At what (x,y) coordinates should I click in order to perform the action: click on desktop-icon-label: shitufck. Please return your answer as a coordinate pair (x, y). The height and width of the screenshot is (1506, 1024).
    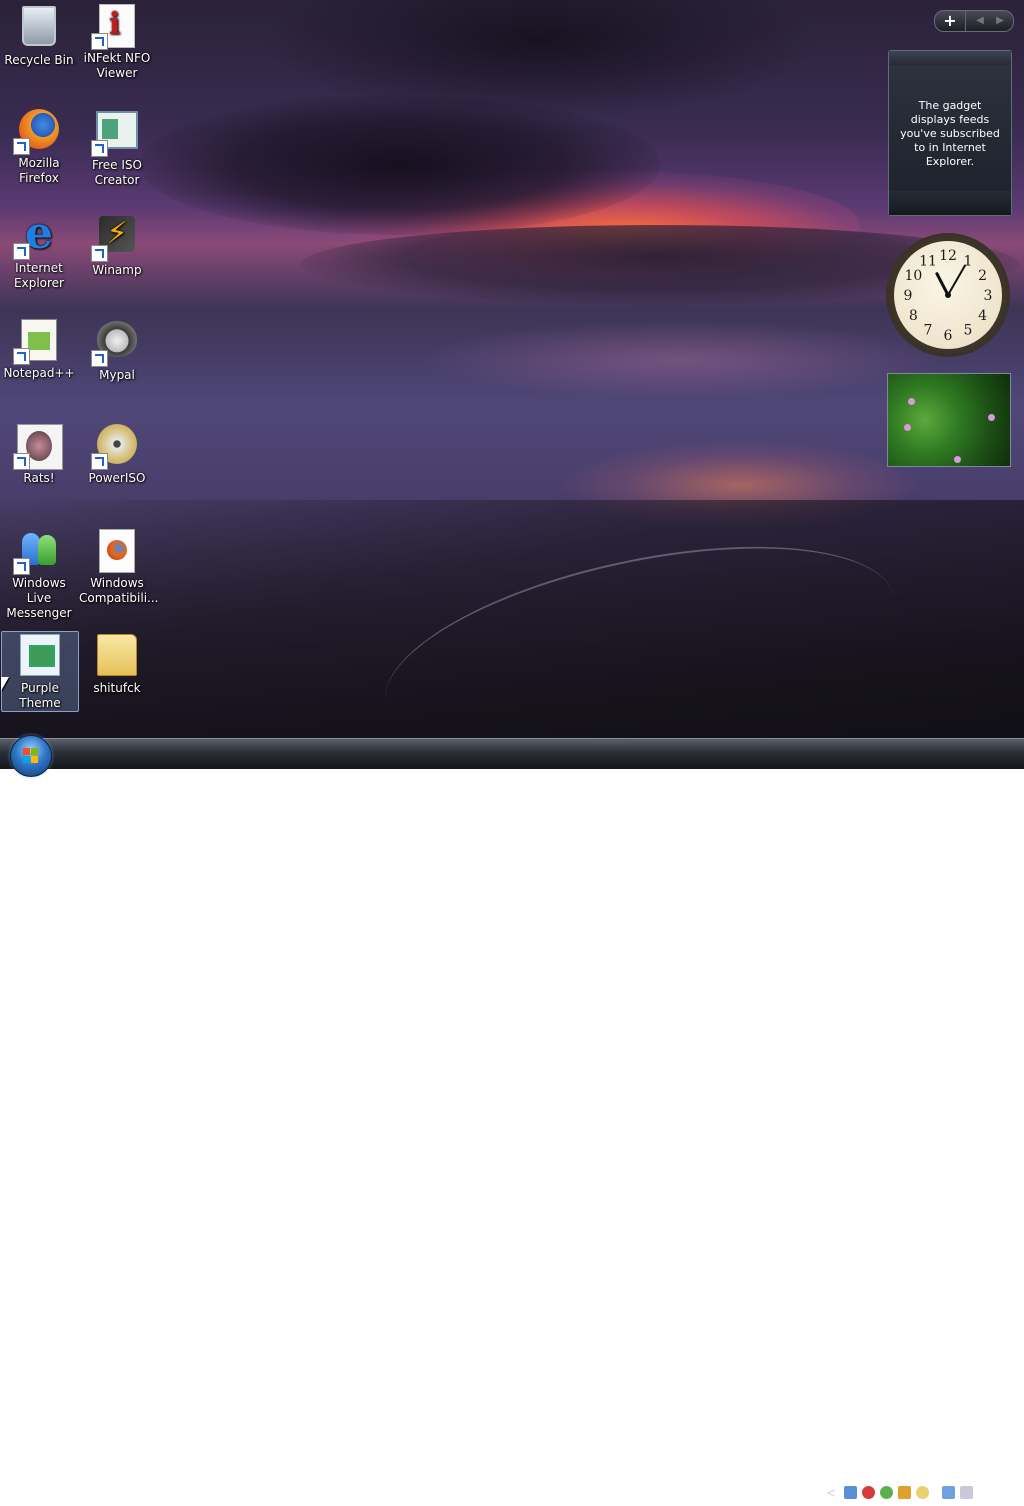
    Looking at the image, I should click on (117, 688).